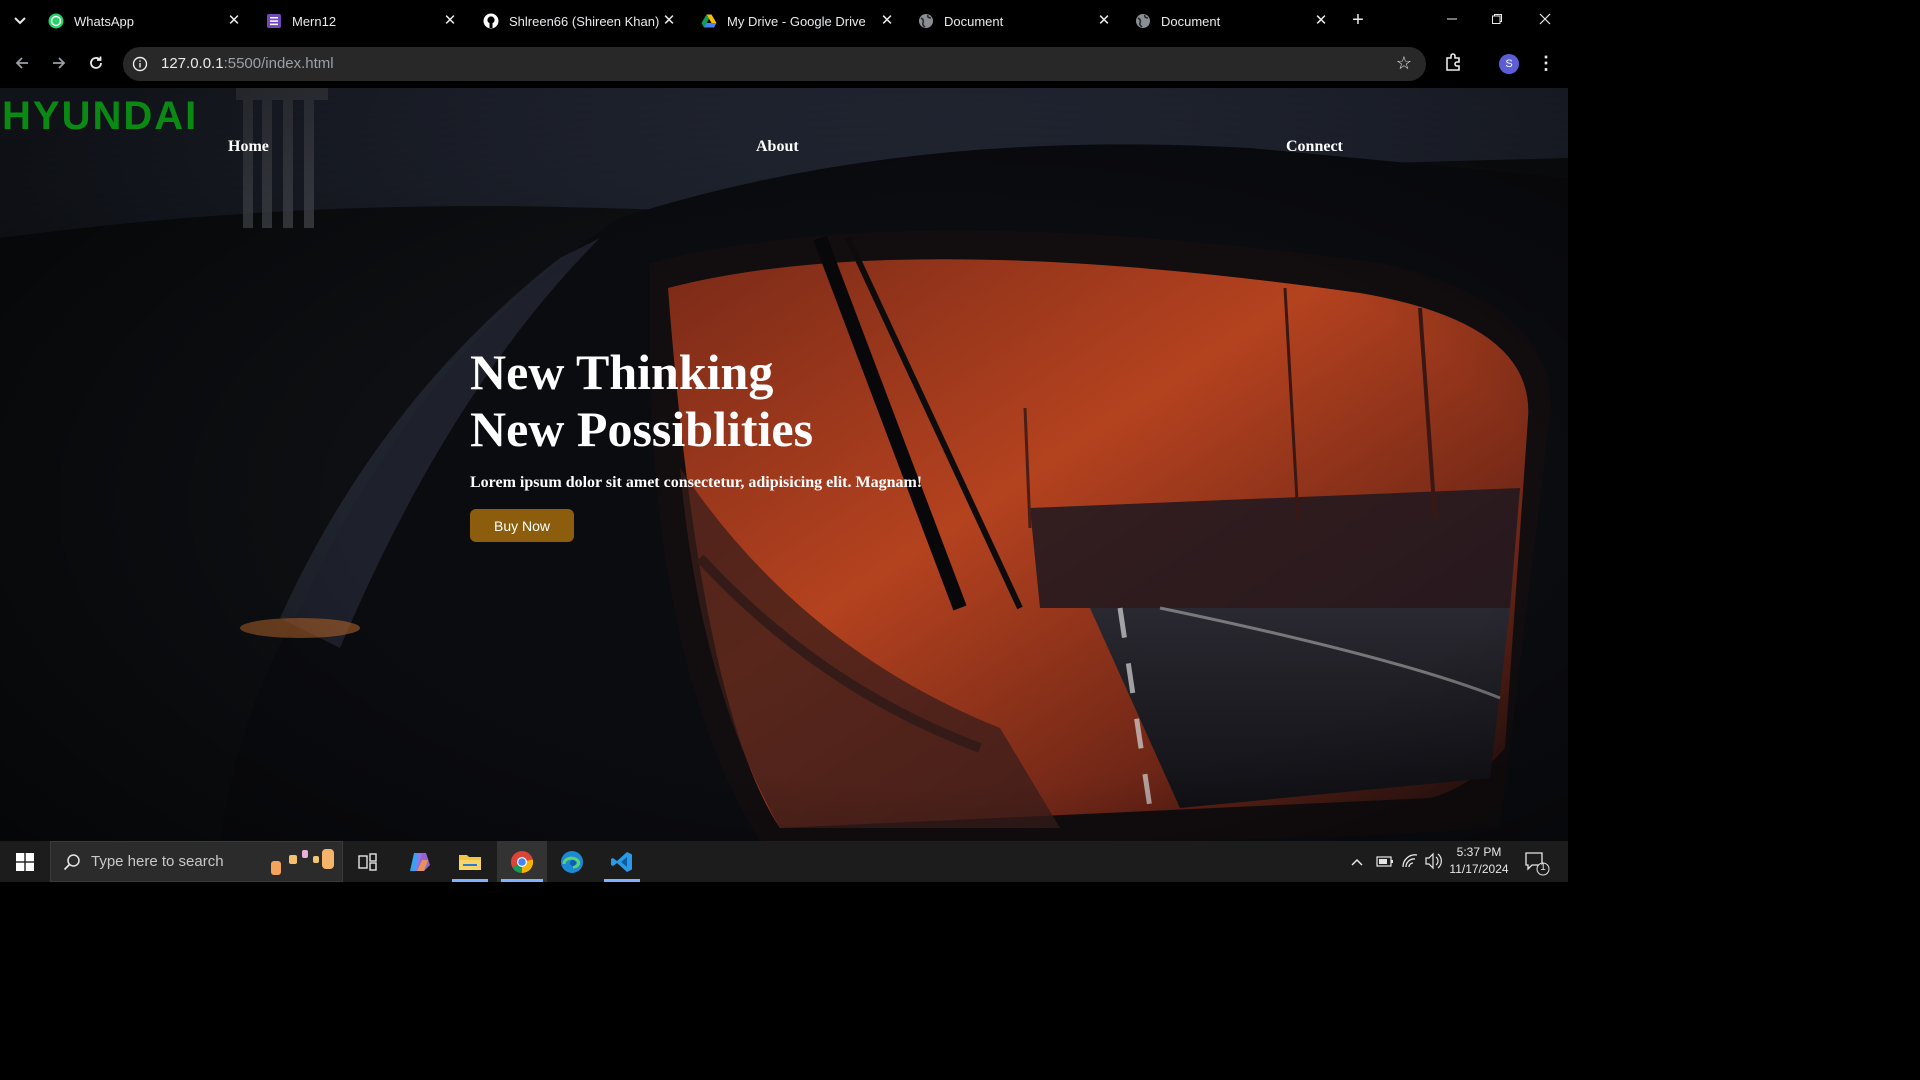 Image resolution: width=1920 pixels, height=1080 pixels. What do you see at coordinates (1479, 869) in the screenshot?
I see `clock-date: 11/17/2024` at bounding box center [1479, 869].